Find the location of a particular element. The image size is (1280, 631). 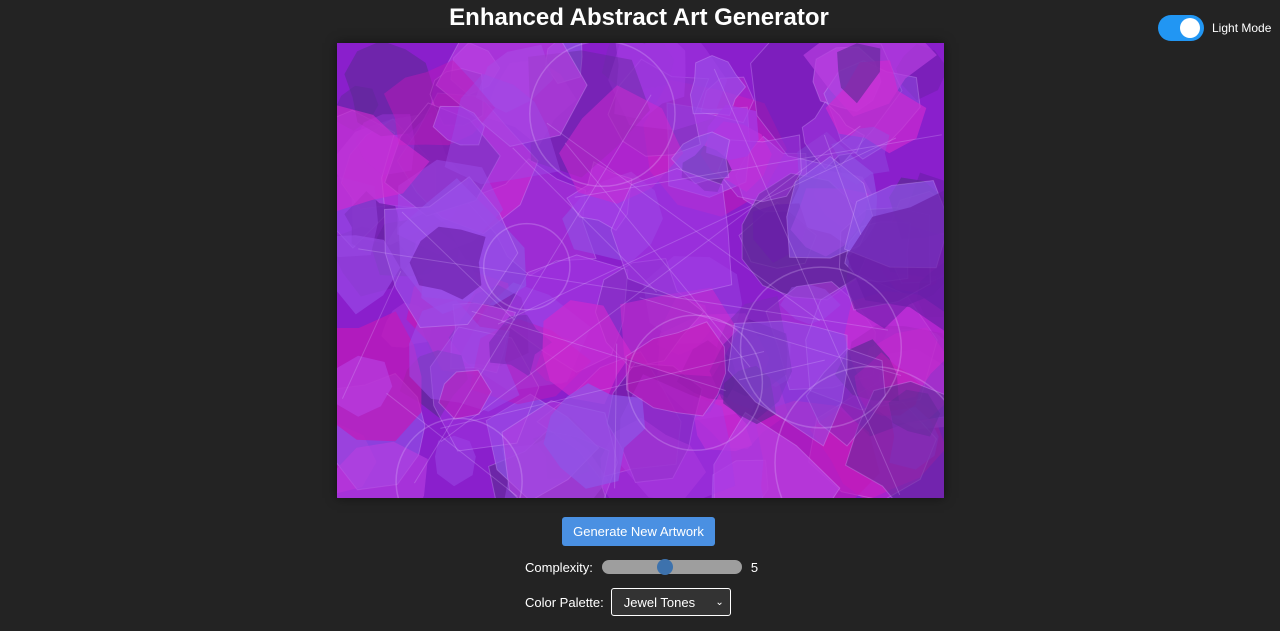

chevron-down-icon: ⌄ is located at coordinates (719, 602).